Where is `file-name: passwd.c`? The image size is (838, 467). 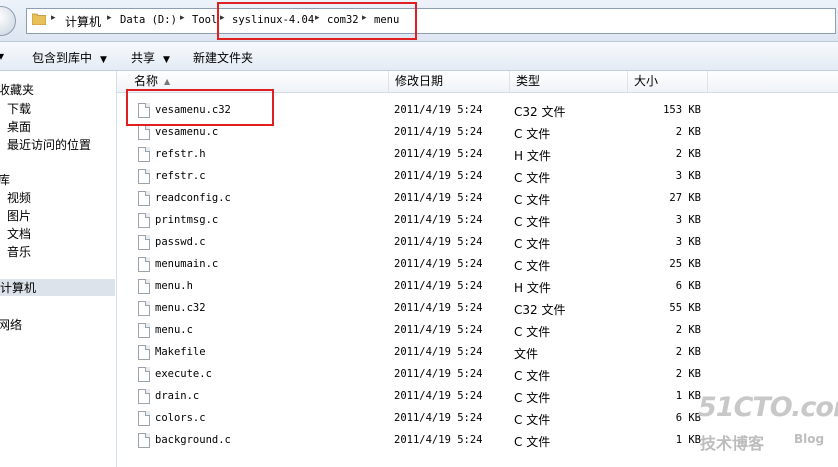
file-name: passwd.c is located at coordinates (180, 242).